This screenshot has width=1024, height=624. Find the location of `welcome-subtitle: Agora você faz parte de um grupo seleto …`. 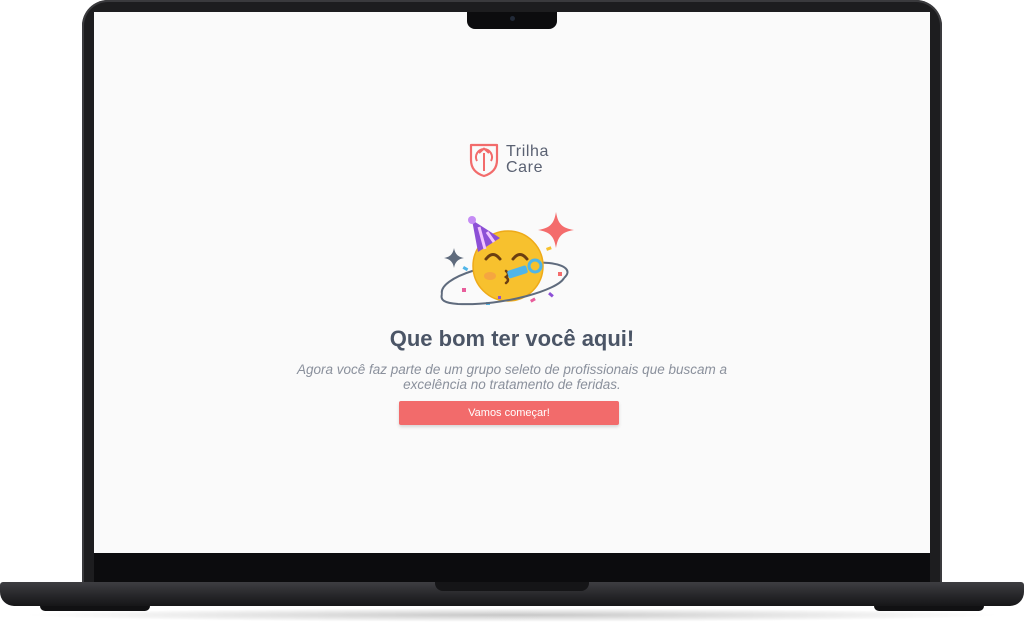

welcome-subtitle: Agora você faz parte de um grupo seleto … is located at coordinates (511, 377).